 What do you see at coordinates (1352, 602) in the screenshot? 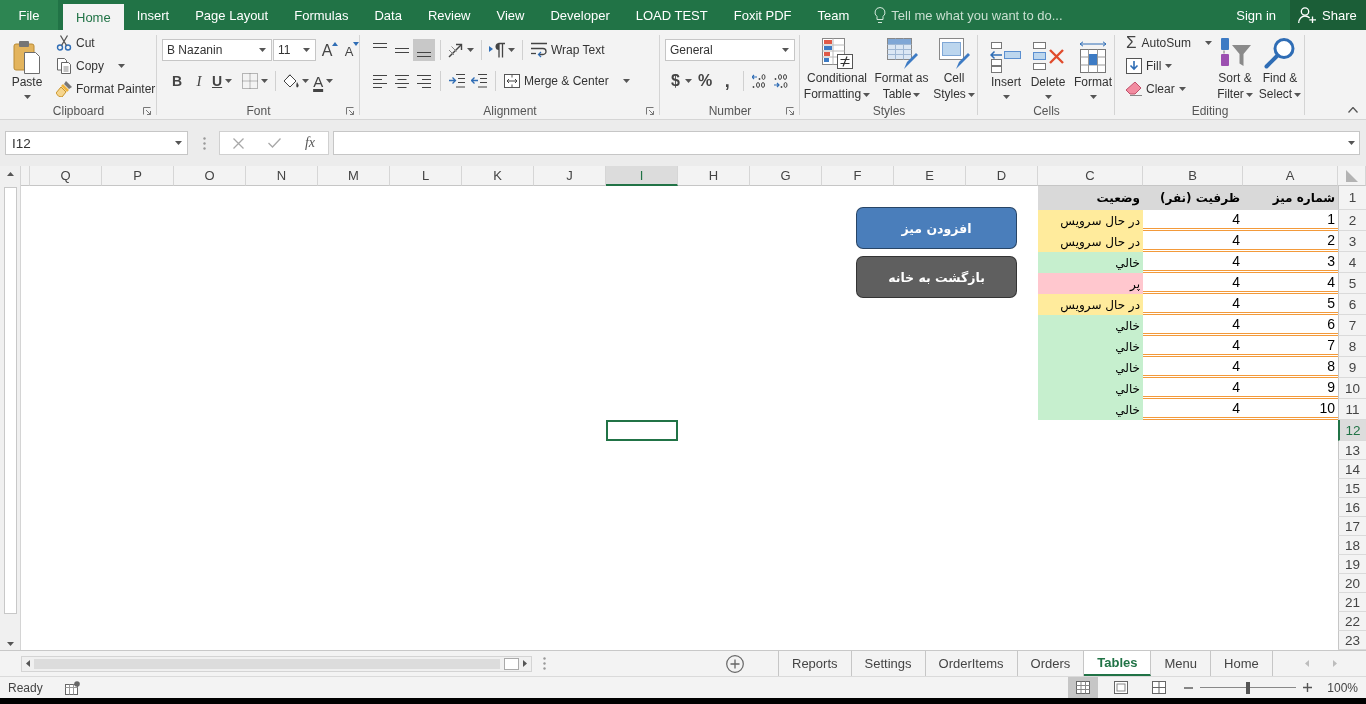
I see `row-header: 21` at bounding box center [1352, 602].